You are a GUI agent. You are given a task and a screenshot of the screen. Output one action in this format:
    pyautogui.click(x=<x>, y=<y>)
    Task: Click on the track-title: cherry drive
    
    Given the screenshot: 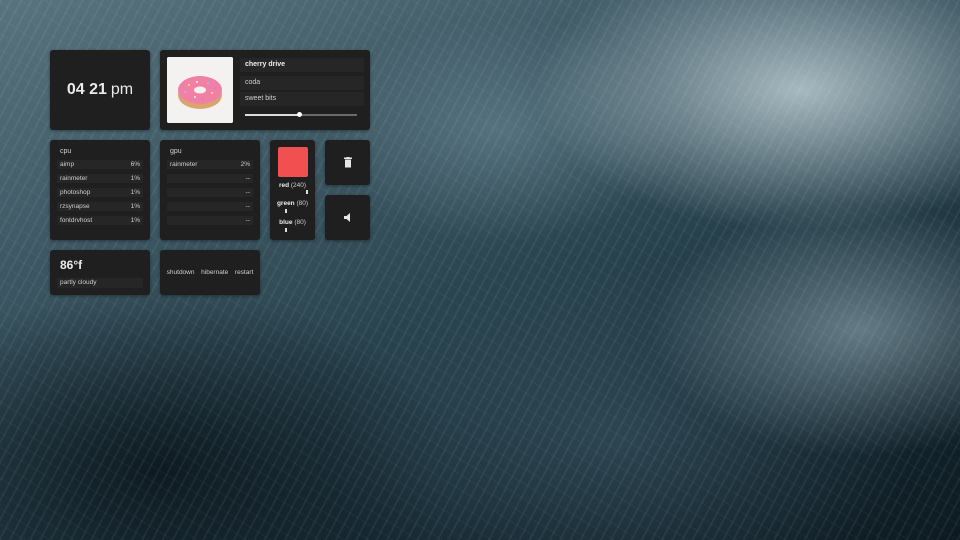 What is the action you would take?
    pyautogui.click(x=302, y=65)
    